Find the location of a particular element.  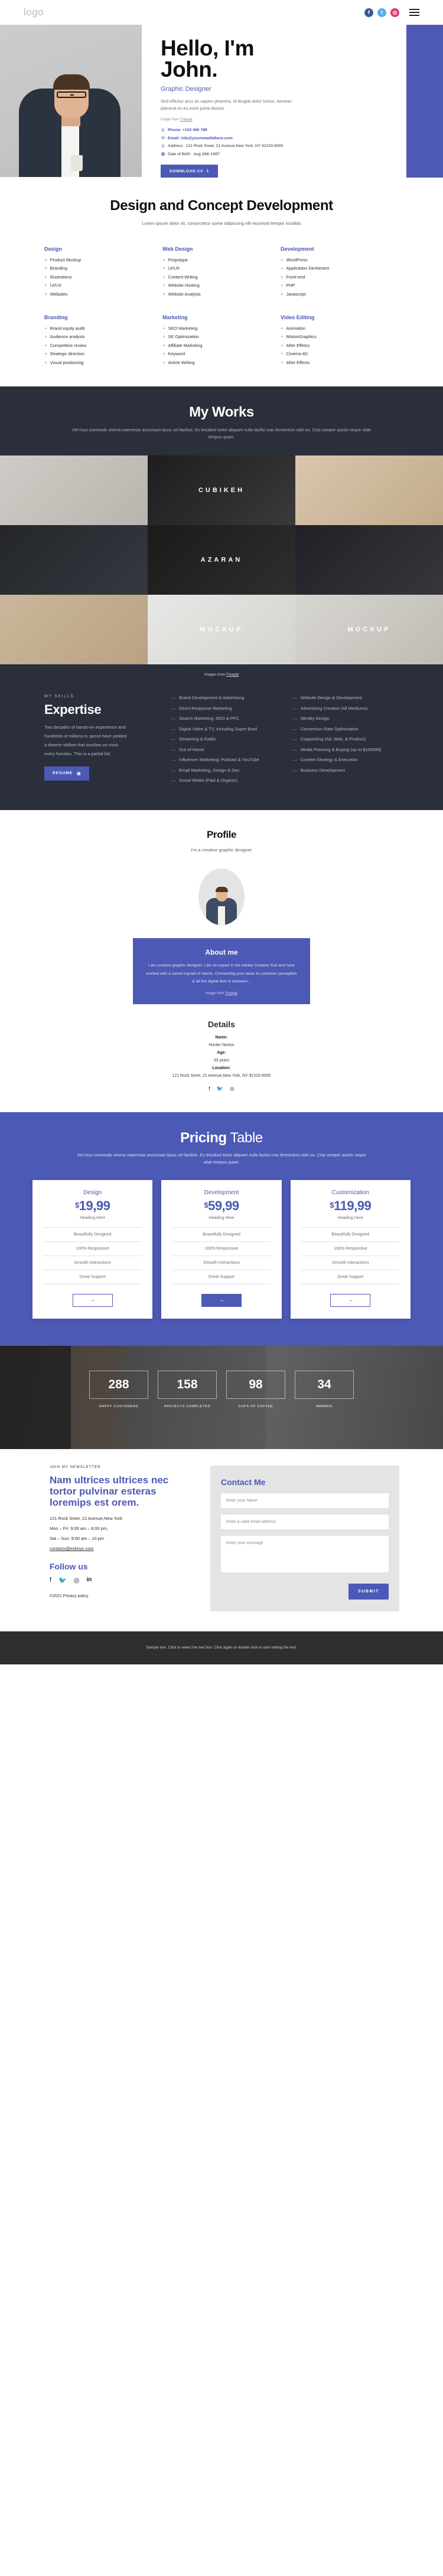

email-input is located at coordinates (305, 1521).